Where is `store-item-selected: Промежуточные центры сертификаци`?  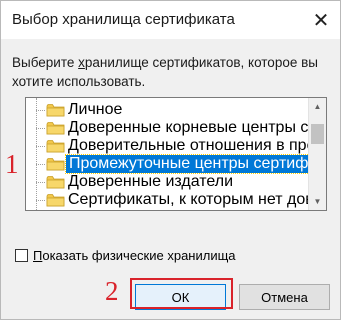 store-item-selected: Промежуточные центры сертификаци is located at coordinates (195, 164).